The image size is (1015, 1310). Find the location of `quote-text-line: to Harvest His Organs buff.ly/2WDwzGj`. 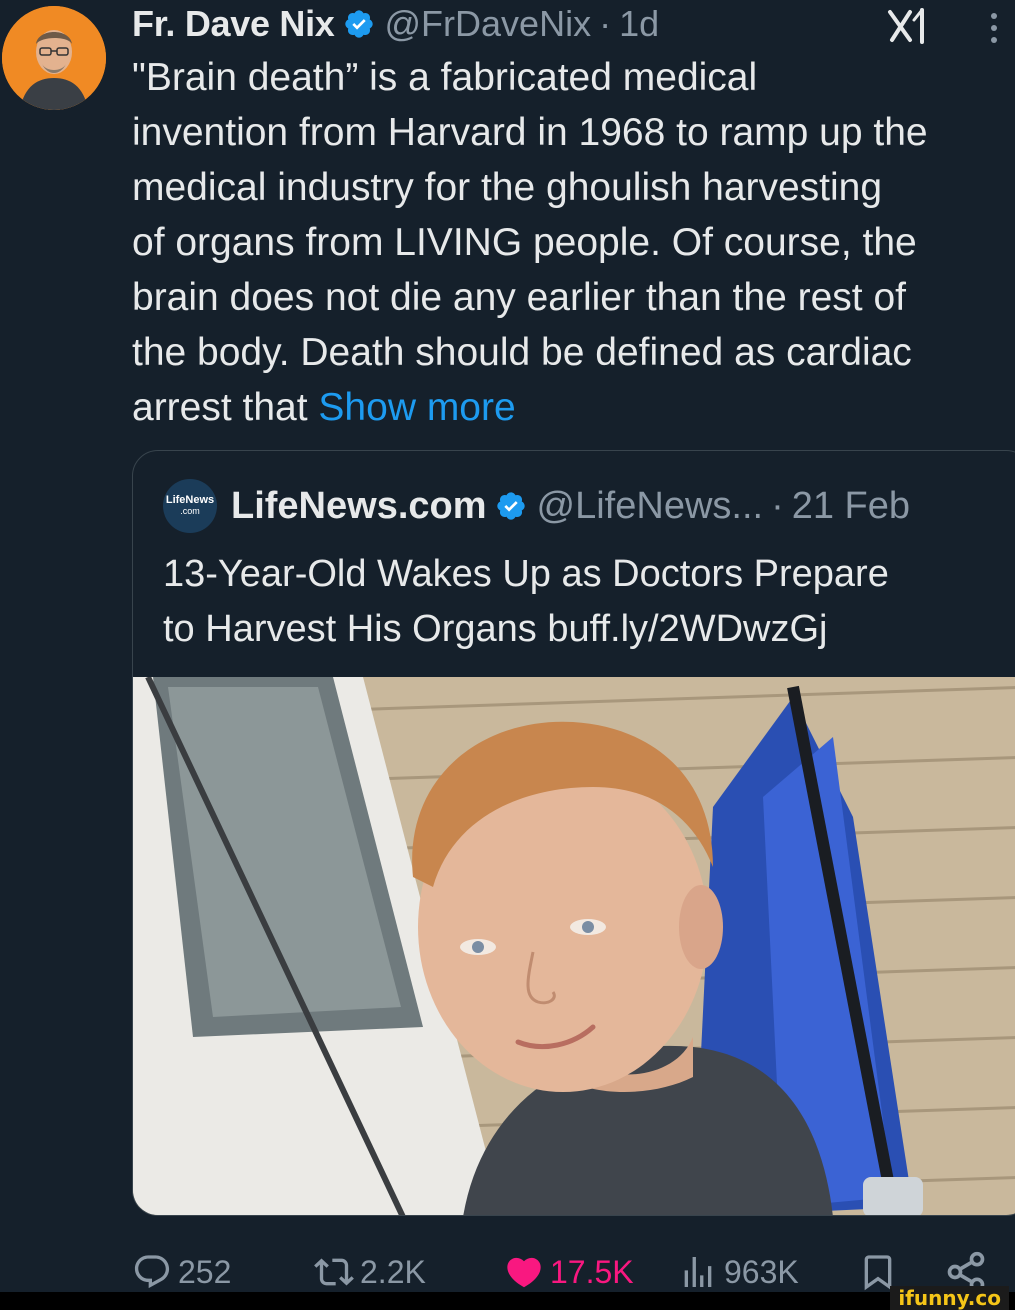

quote-text-line: to Harvest His Organs buff.ly/2WDwzGj is located at coordinates (495, 629).